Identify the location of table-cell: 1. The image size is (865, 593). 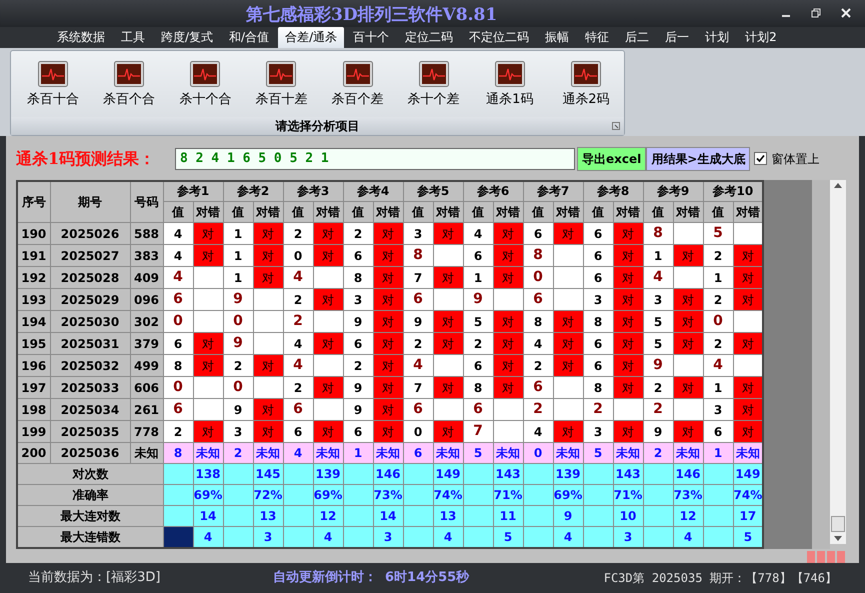
(238, 233).